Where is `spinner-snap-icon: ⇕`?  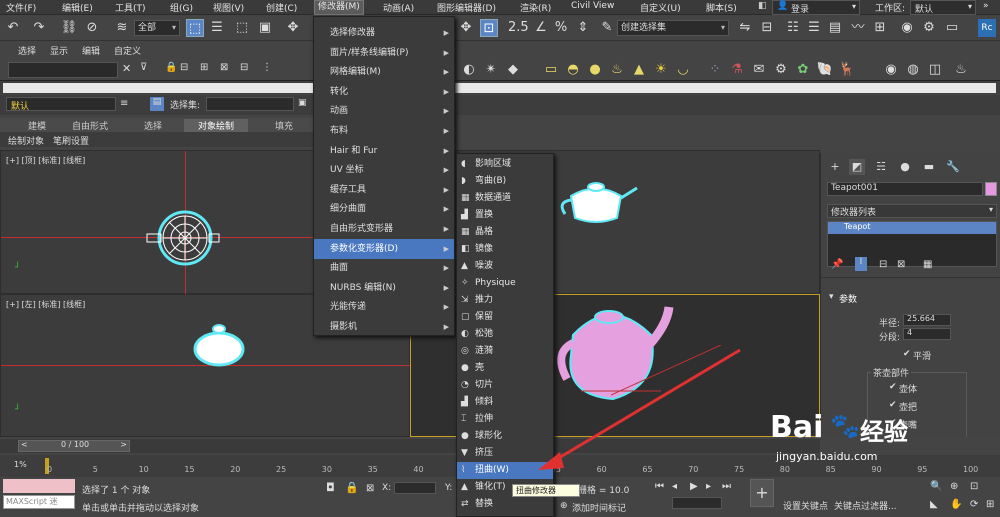 spinner-snap-icon: ⇕ is located at coordinates (583, 28).